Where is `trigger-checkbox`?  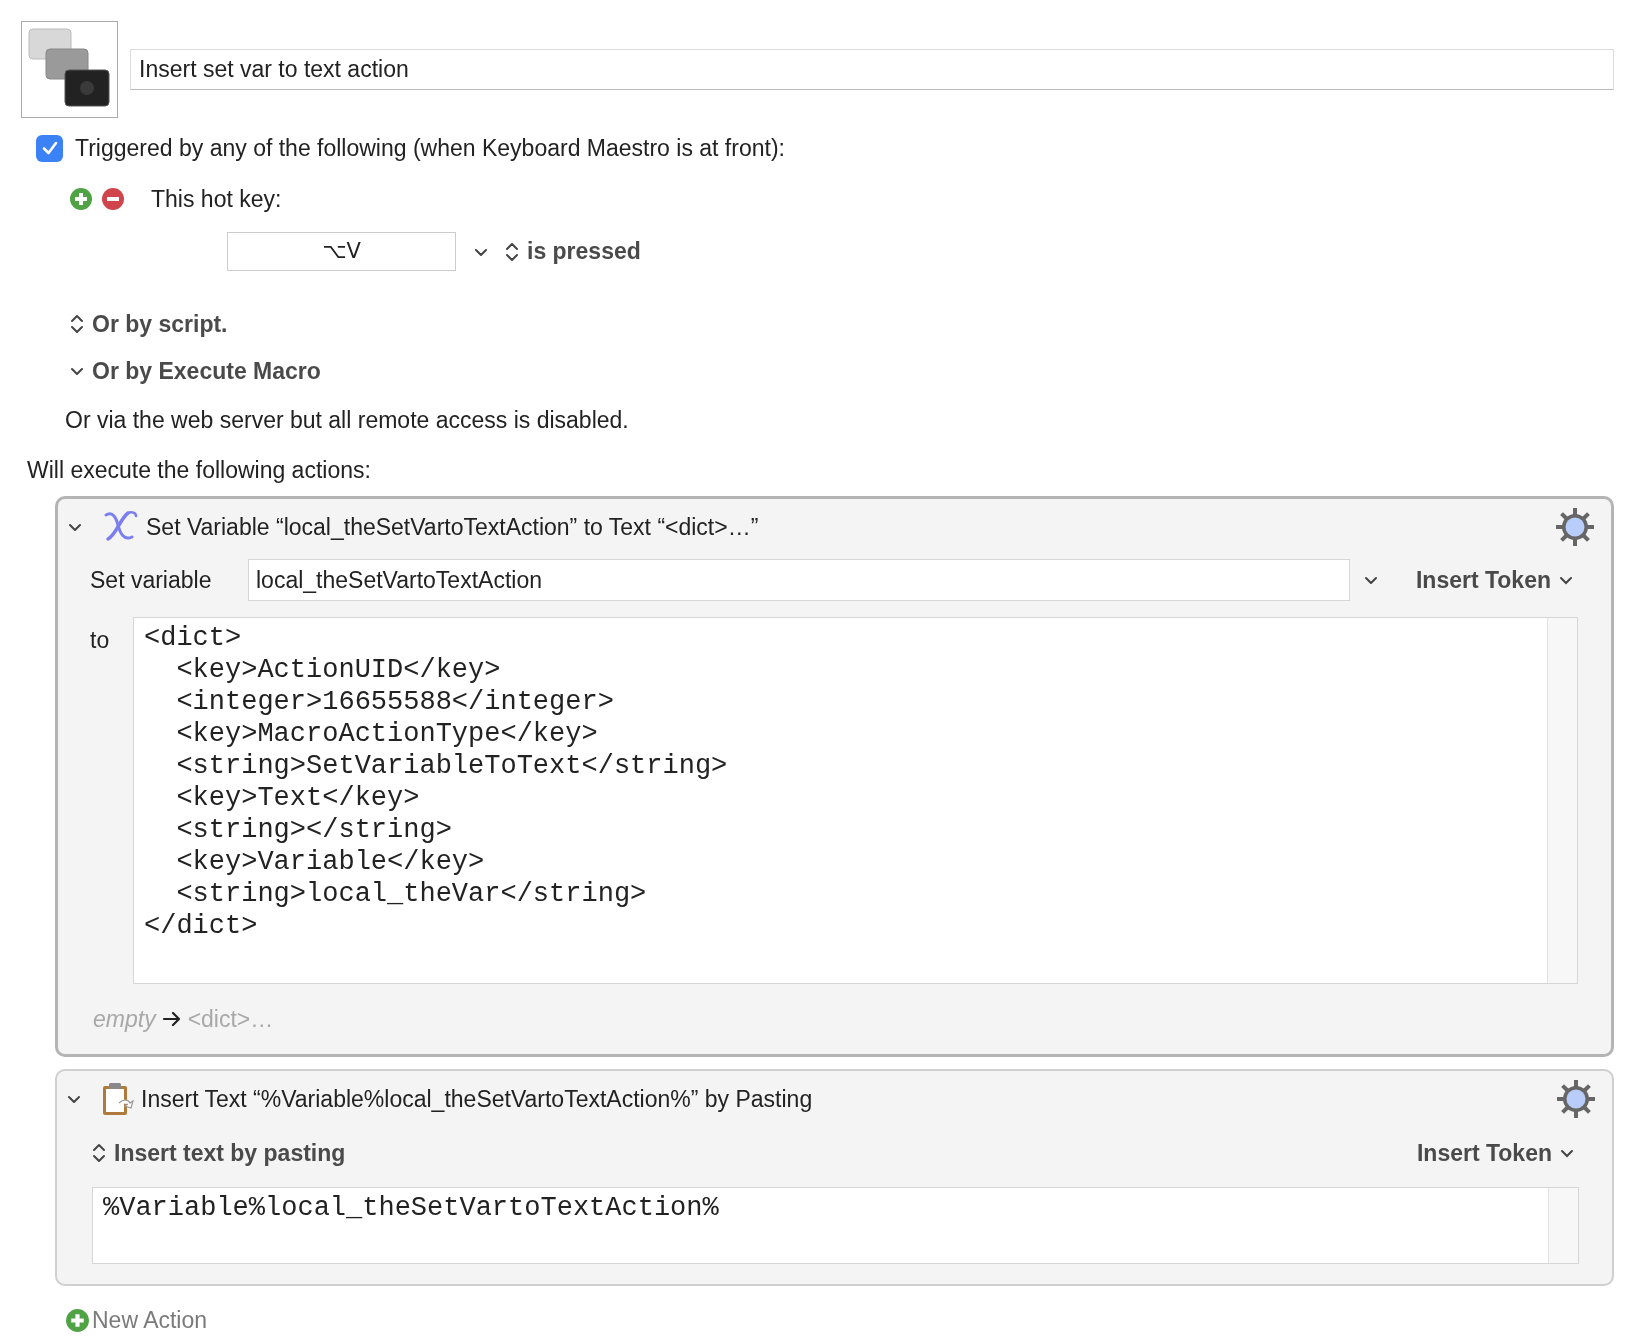
trigger-checkbox is located at coordinates (49, 148).